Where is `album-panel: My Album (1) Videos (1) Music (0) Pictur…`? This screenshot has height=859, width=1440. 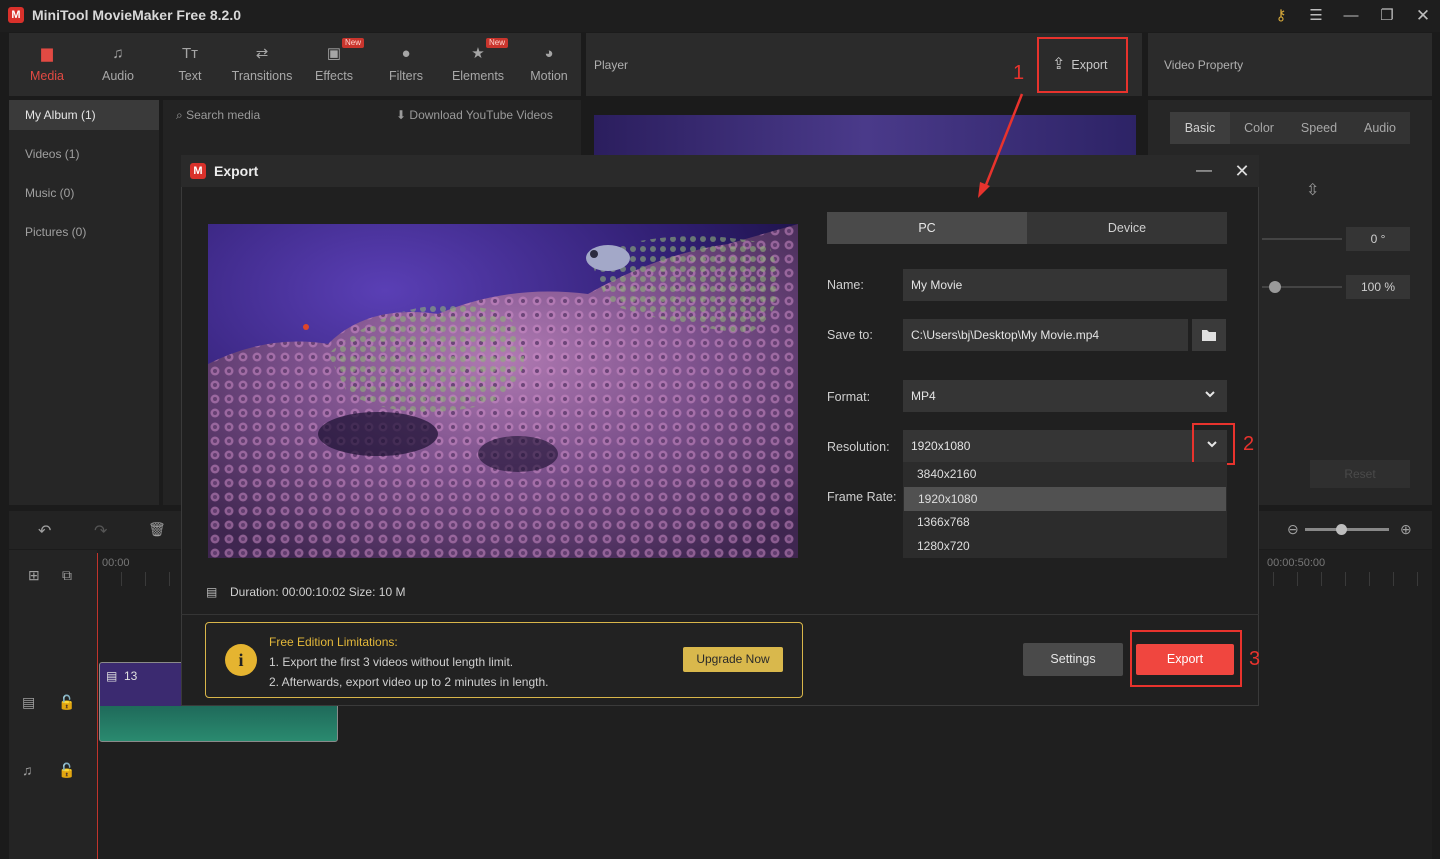 album-panel: My Album (1) Videos (1) Music (0) Pictur… is located at coordinates (84, 302).